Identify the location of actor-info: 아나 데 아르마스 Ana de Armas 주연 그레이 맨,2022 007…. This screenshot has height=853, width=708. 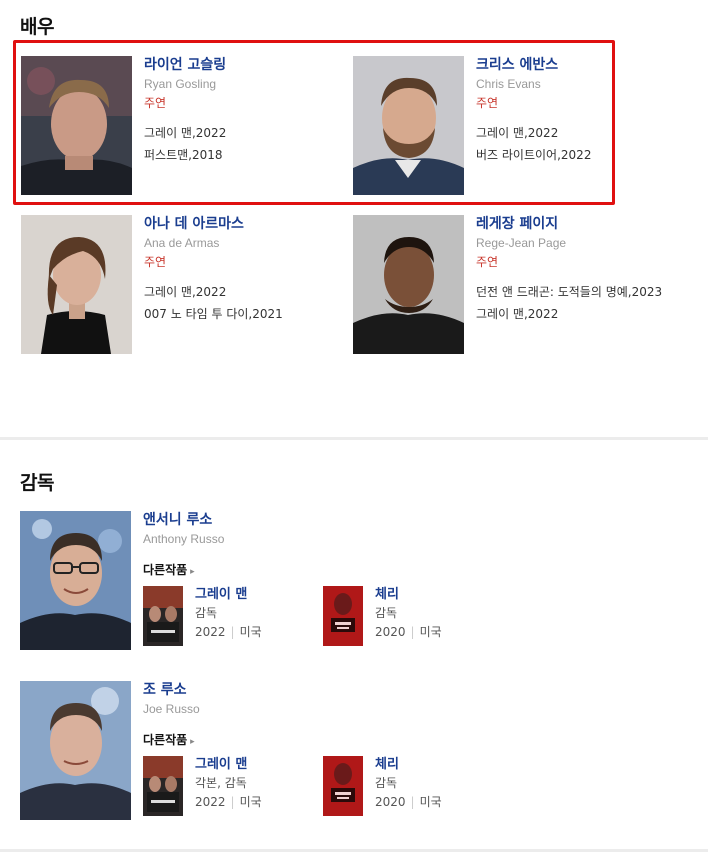
(264, 268).